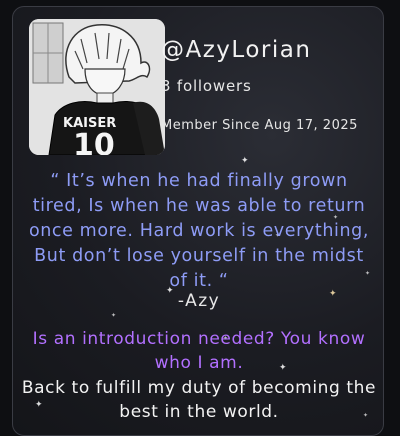  I want to click on bio-signature: -Azy, so click(199, 301).